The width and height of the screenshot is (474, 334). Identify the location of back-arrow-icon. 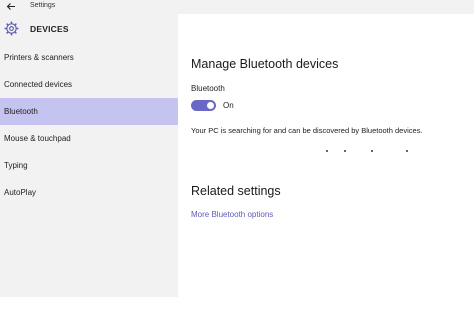
(11, 6).